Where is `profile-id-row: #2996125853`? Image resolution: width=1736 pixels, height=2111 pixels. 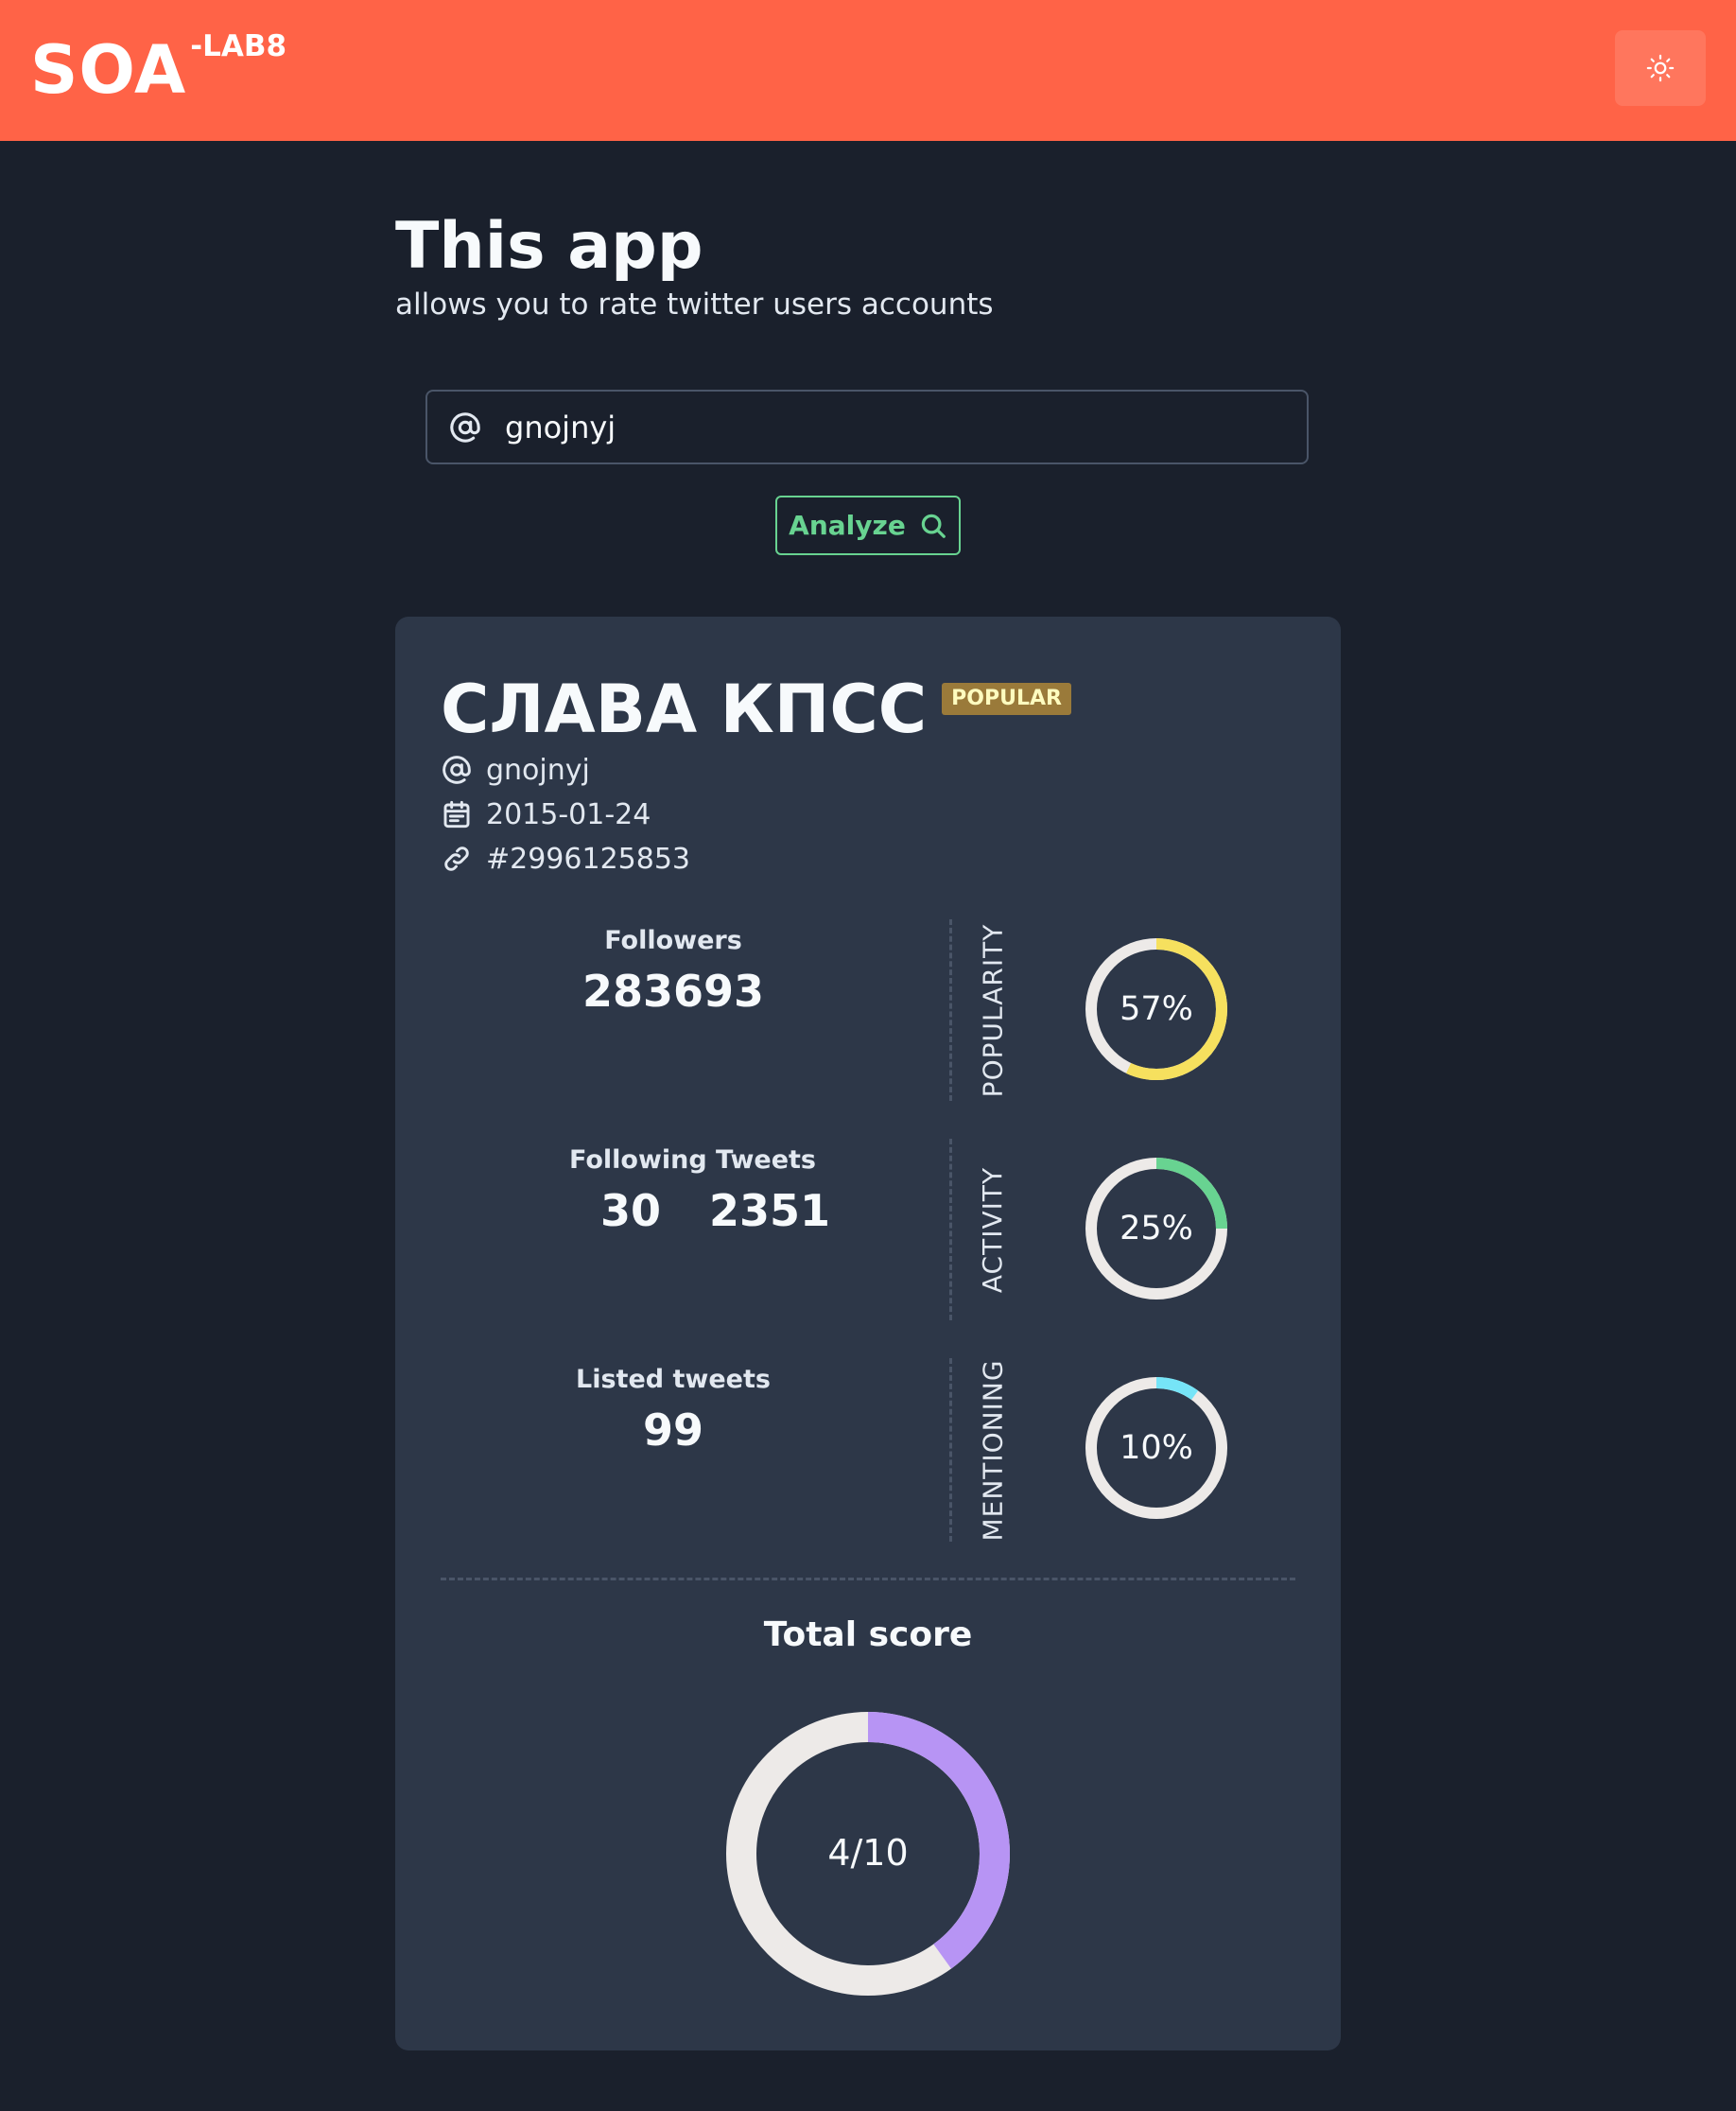 profile-id-row: #2996125853 is located at coordinates (565, 859).